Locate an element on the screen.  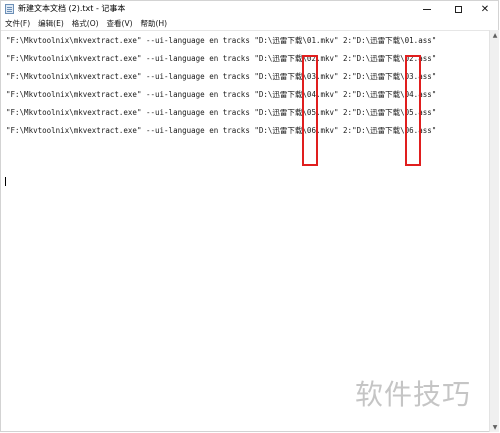
close-button: ✕ is located at coordinates (485, 9).